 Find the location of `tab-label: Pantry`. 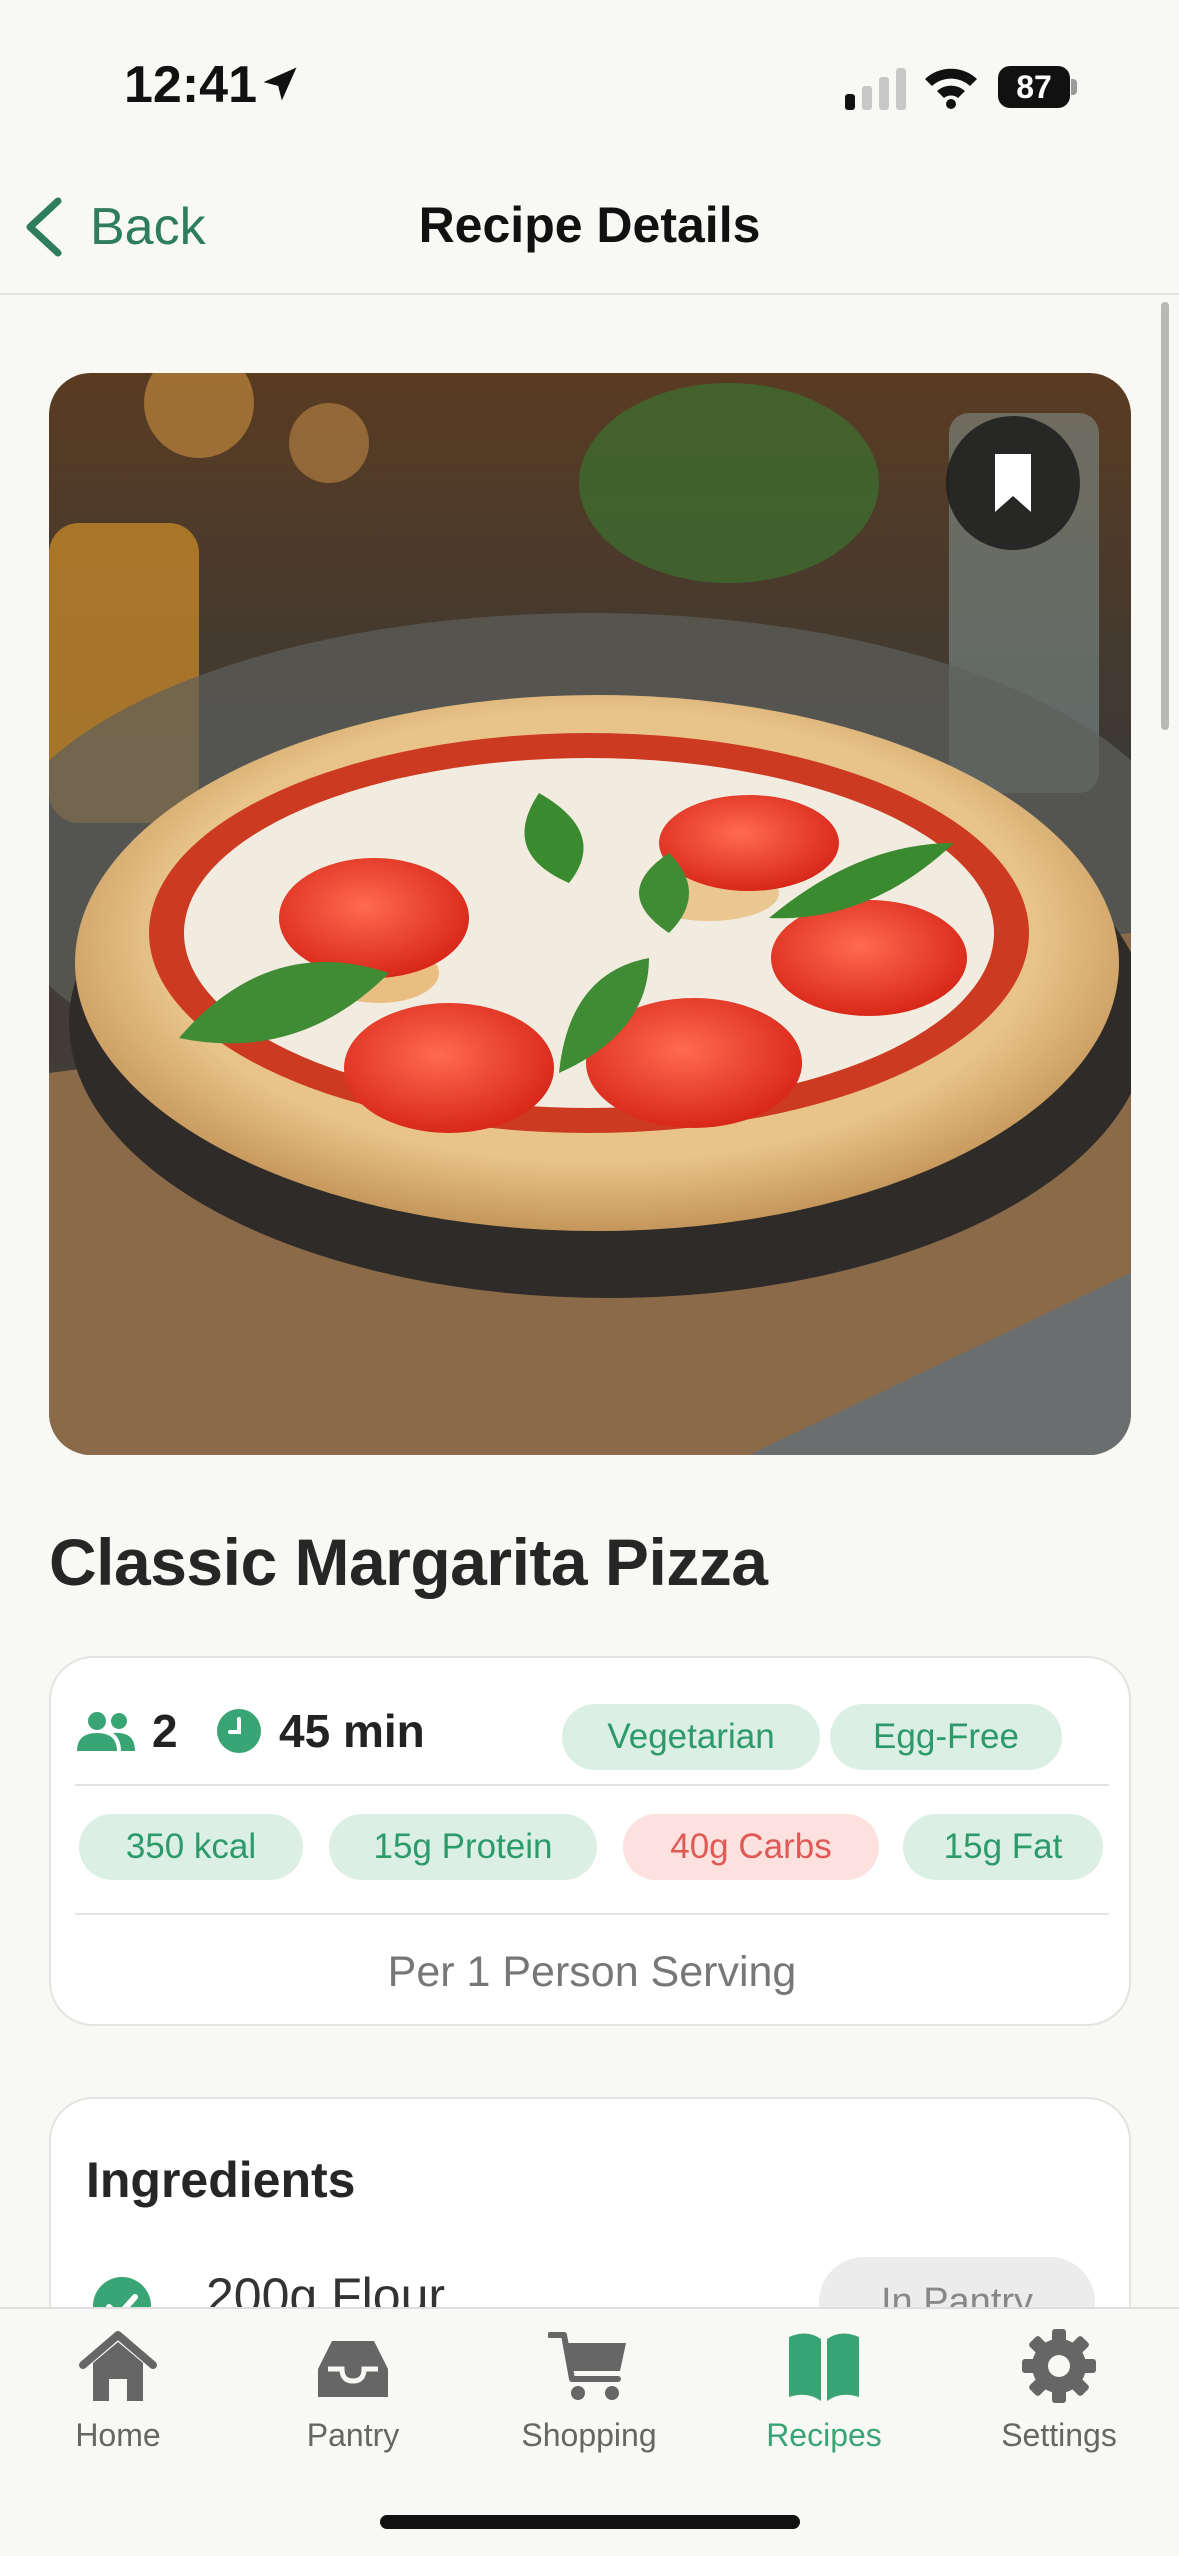

tab-label: Pantry is located at coordinates (353, 2435).